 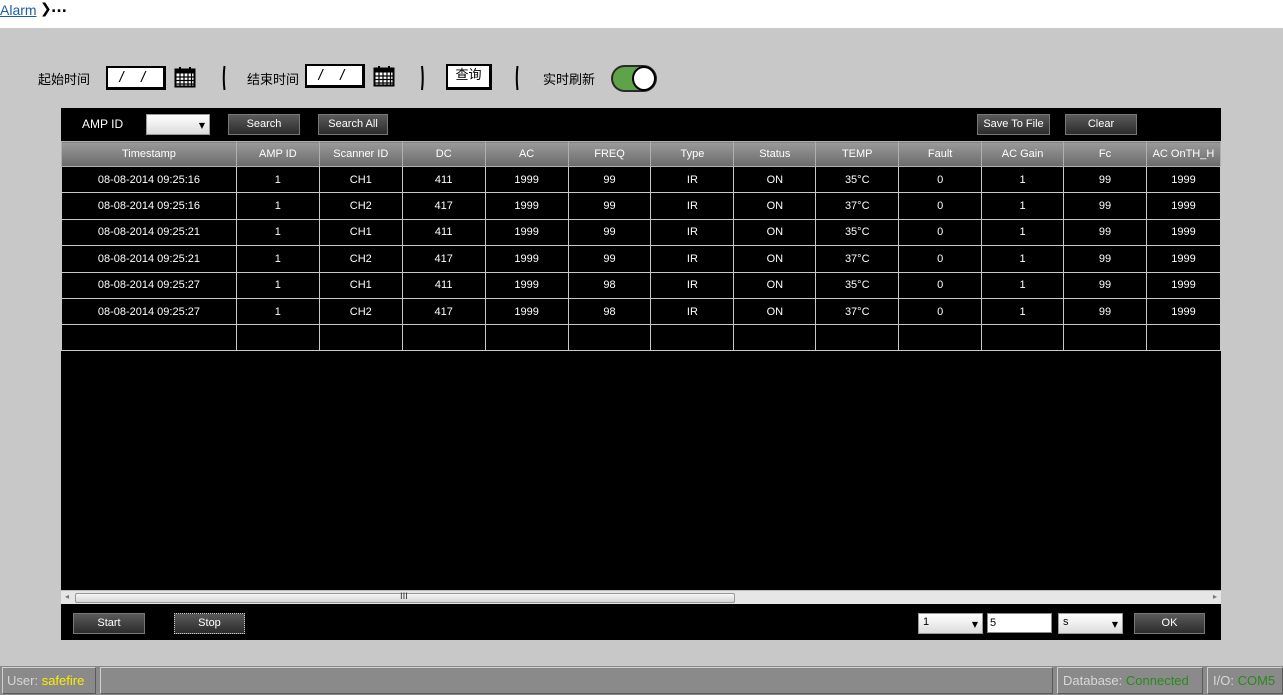 I want to click on chevron-right-icon: ❯, so click(x=46, y=9).